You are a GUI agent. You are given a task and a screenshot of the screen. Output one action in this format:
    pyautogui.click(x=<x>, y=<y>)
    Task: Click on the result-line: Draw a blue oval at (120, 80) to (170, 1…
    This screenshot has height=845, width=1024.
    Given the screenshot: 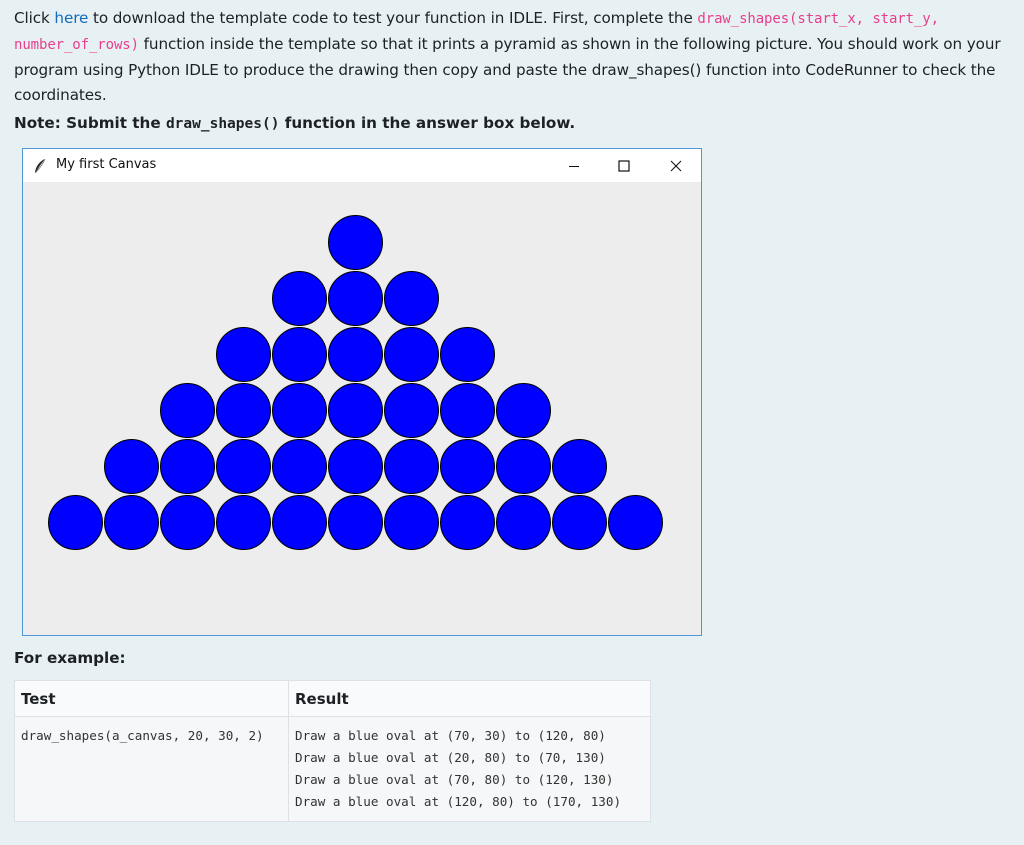 What is the action you would take?
    pyautogui.click(x=458, y=801)
    